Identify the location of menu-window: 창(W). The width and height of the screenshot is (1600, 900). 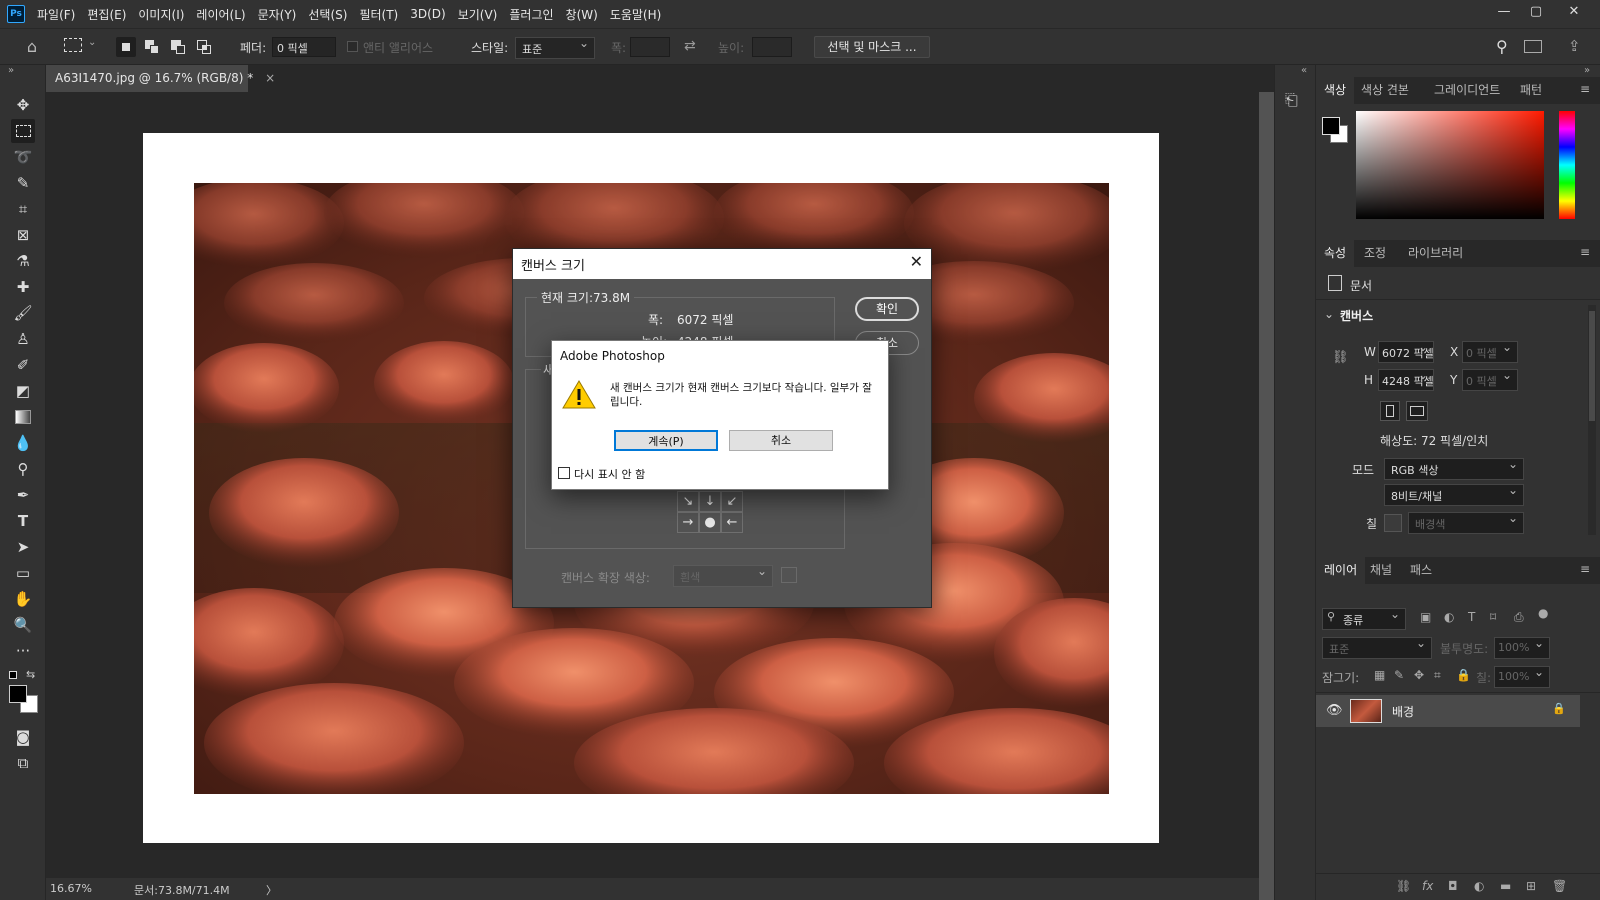
(582, 14).